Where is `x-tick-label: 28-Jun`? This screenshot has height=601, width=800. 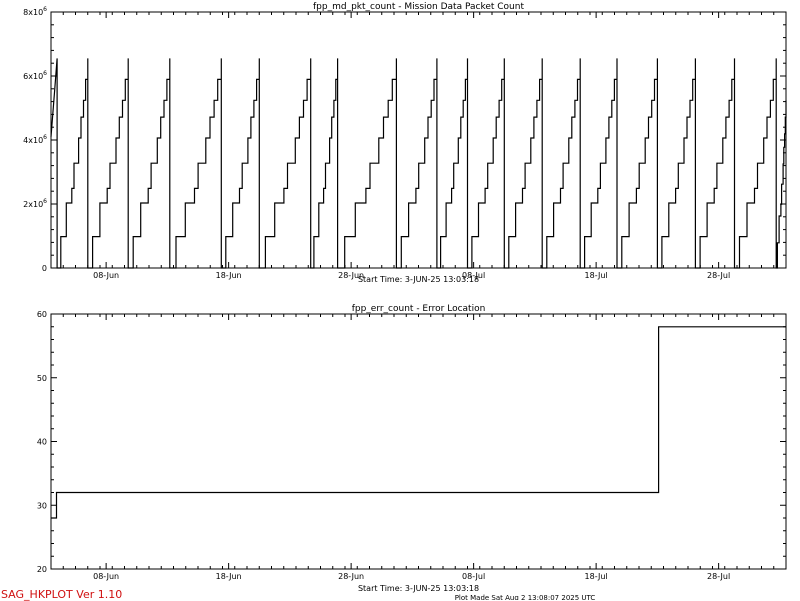 x-tick-label: 28-Jun is located at coordinates (351, 576).